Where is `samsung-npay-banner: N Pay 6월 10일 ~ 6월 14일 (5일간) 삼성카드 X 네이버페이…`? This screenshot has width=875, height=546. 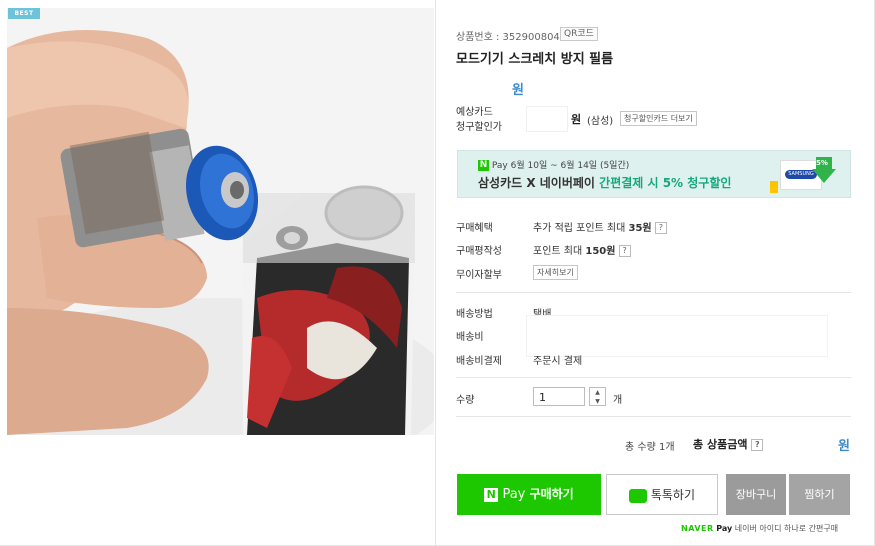
samsung-npay-banner: N Pay 6월 10일 ~ 6월 14일 (5일간) 삼성카드 X 네이버페이… is located at coordinates (654, 174).